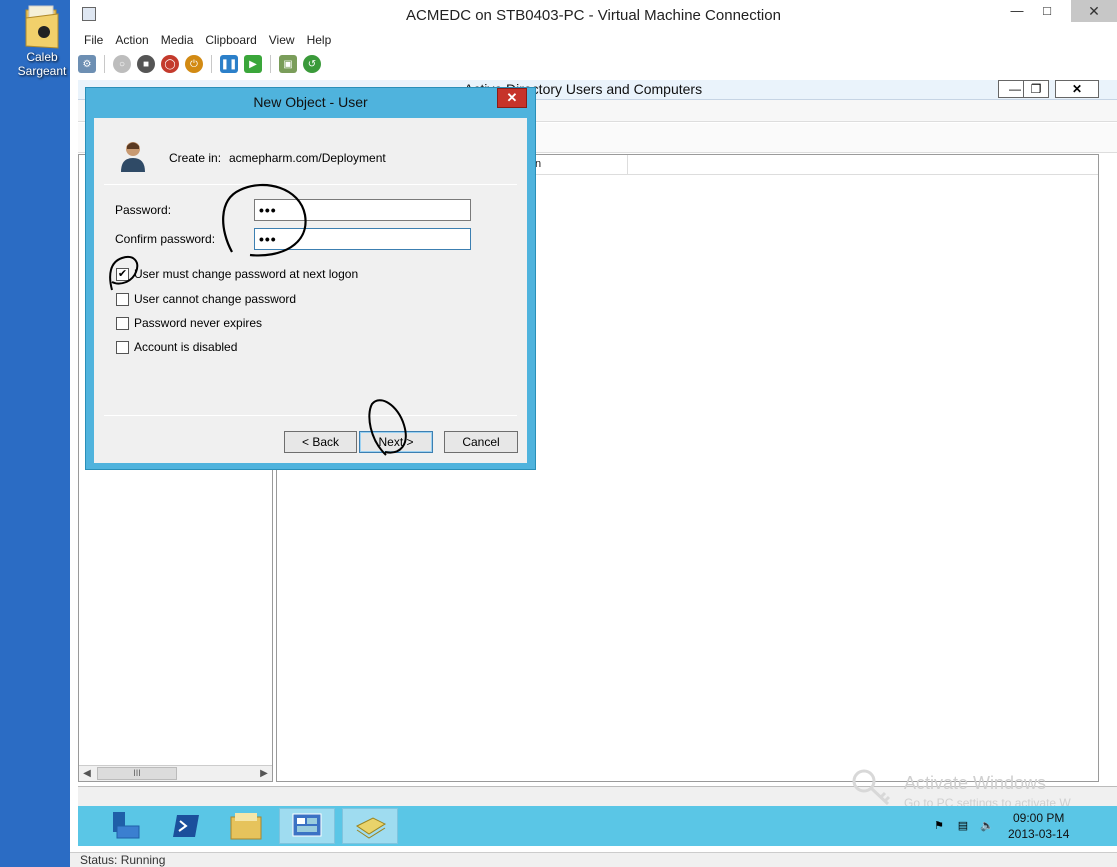 The image size is (1117, 867). I want to click on vm-status-text: Status: Running, so click(123, 860).